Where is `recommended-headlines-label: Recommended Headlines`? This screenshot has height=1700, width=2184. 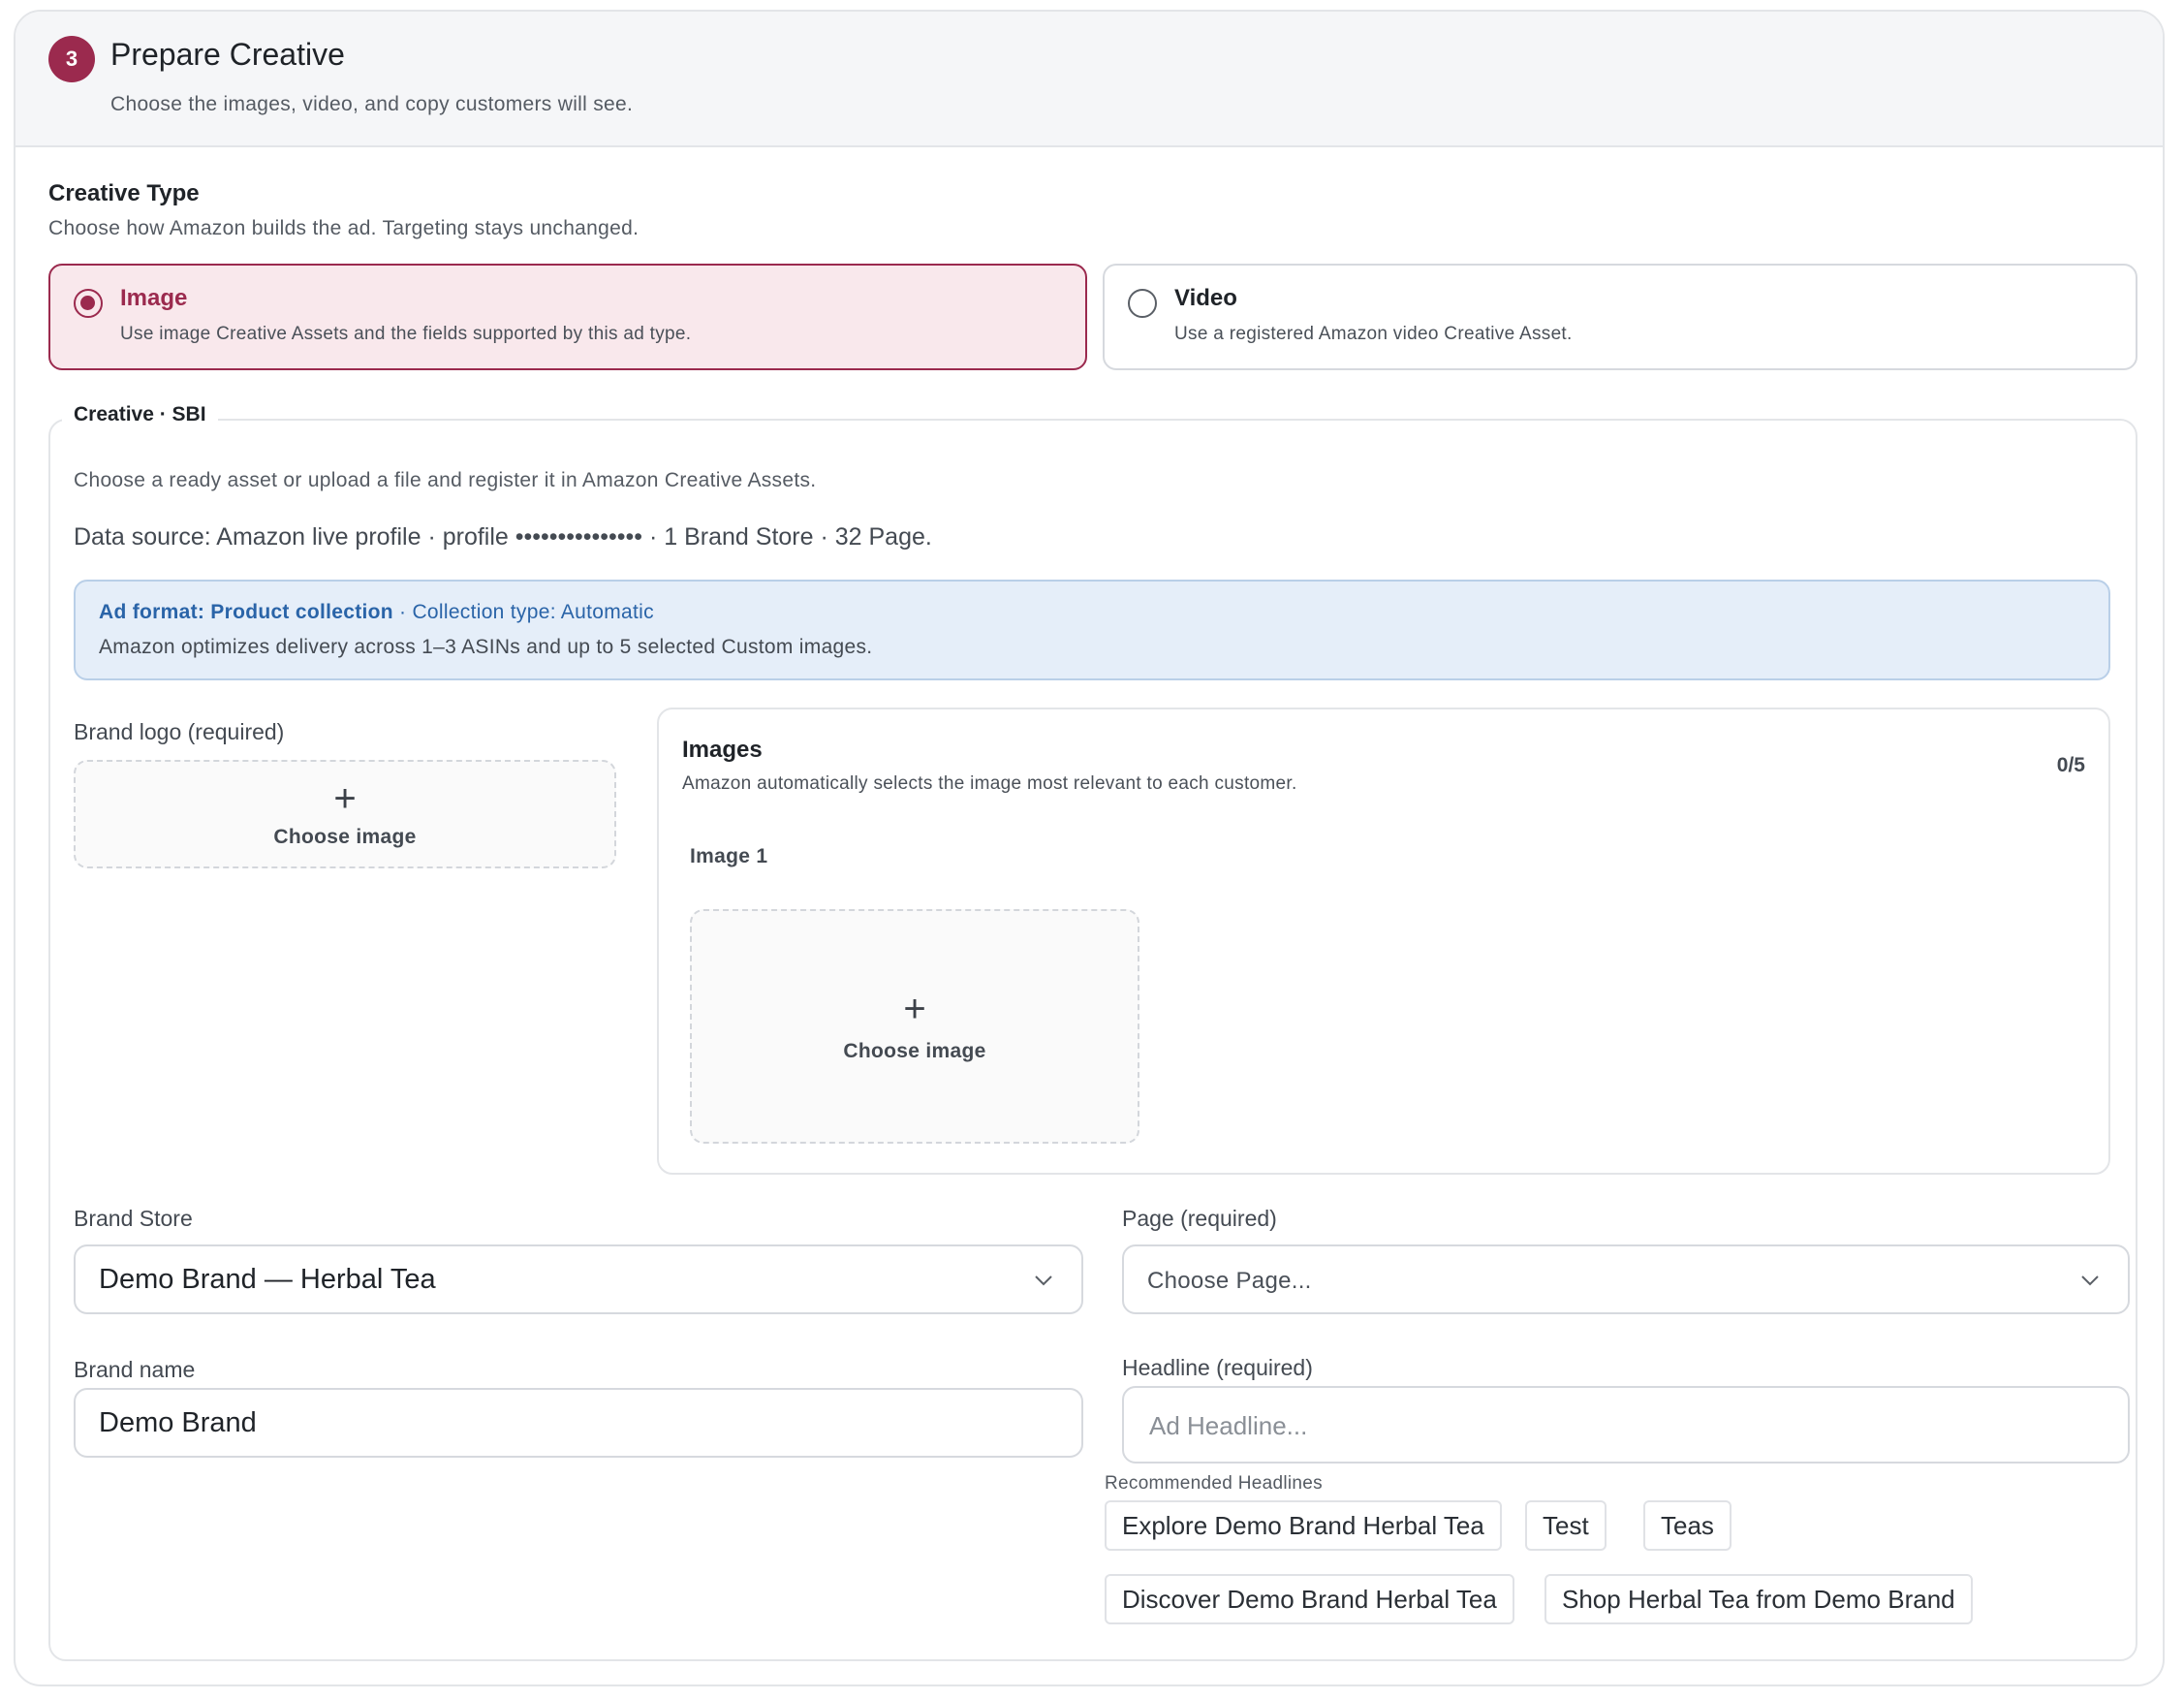 recommended-headlines-label: Recommended Headlines is located at coordinates (1214, 1483).